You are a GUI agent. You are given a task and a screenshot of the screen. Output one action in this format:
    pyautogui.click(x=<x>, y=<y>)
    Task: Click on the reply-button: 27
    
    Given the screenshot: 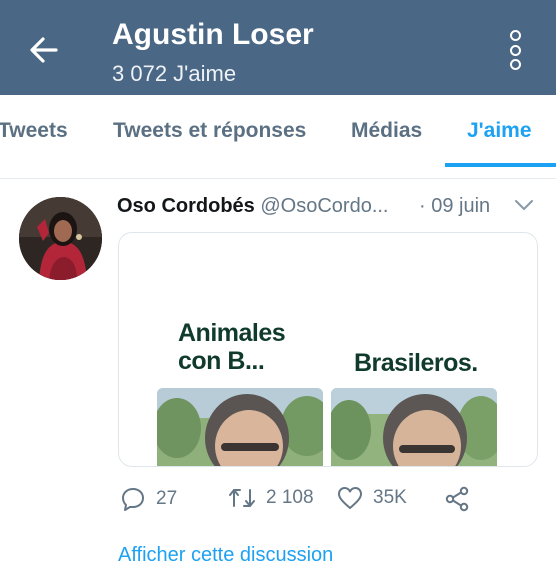 What is the action you would take?
    pyautogui.click(x=148, y=499)
    